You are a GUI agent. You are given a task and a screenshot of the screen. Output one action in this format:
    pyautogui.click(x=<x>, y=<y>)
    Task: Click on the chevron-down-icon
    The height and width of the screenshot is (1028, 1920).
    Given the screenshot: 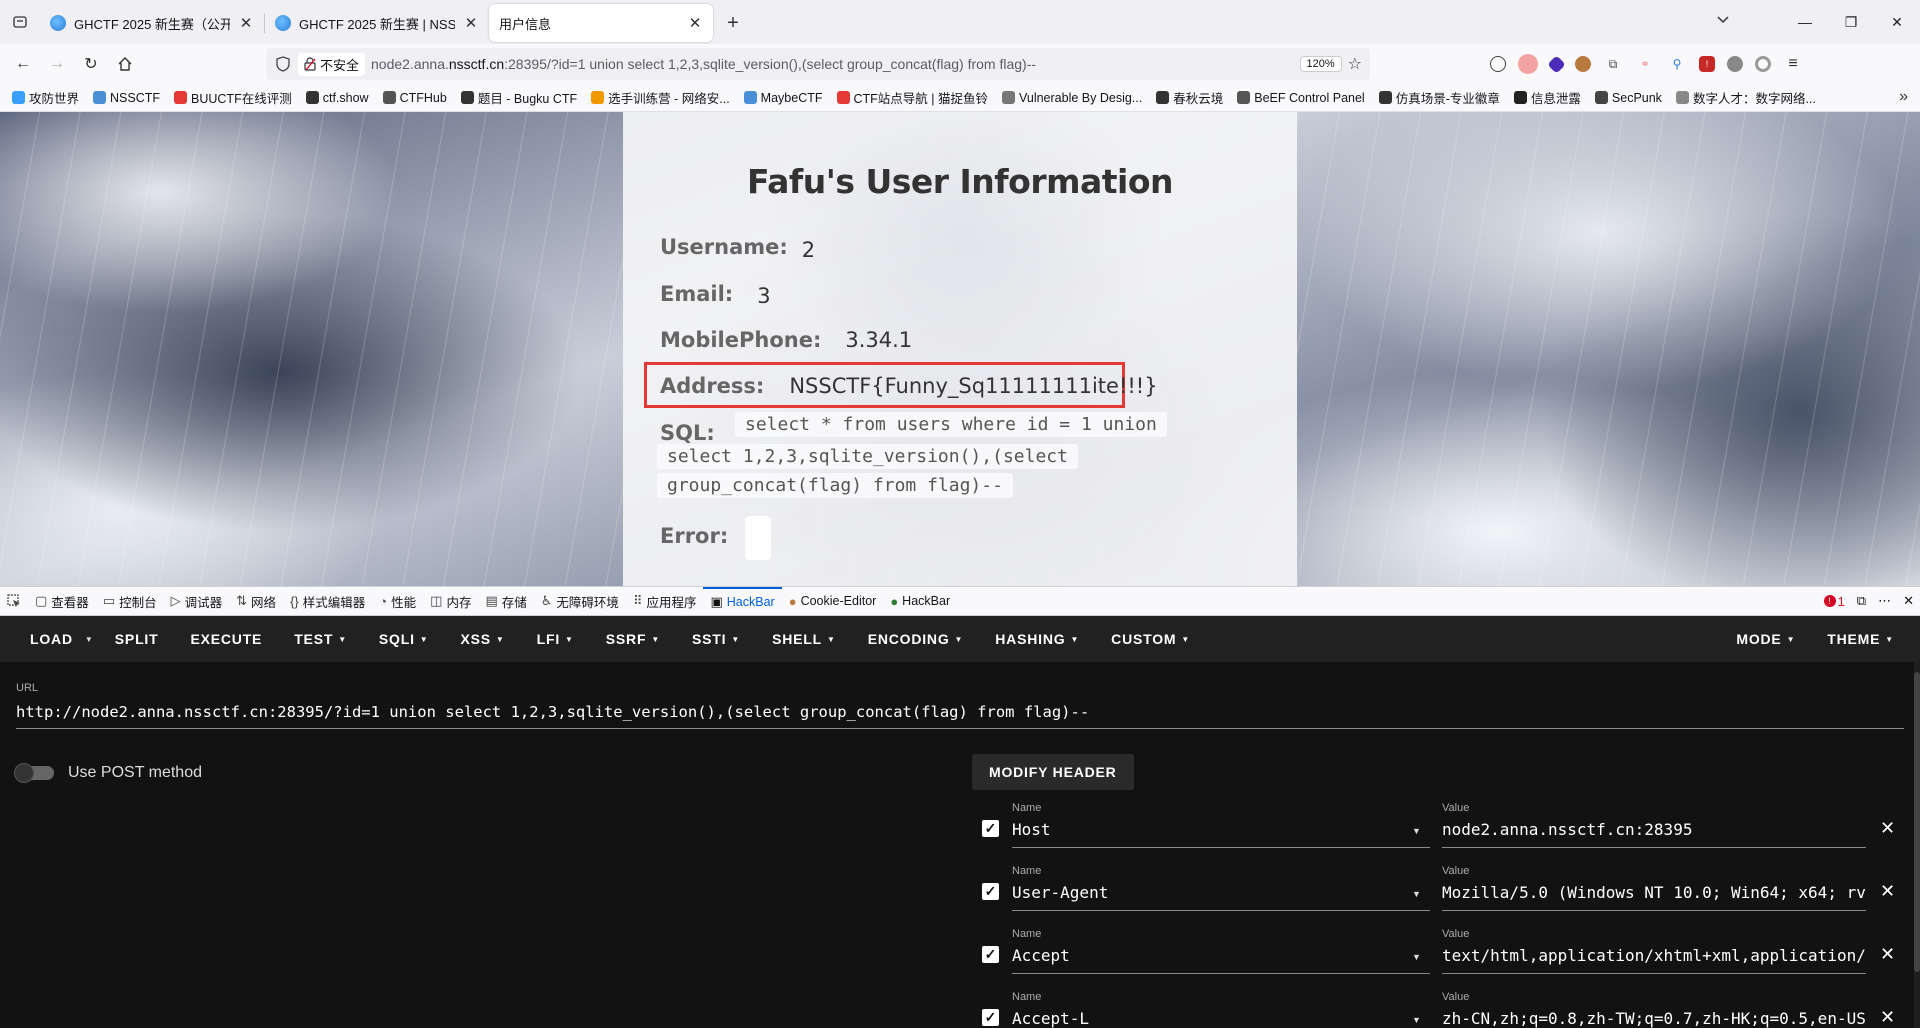 What is the action you would take?
    pyautogui.click(x=1723, y=20)
    